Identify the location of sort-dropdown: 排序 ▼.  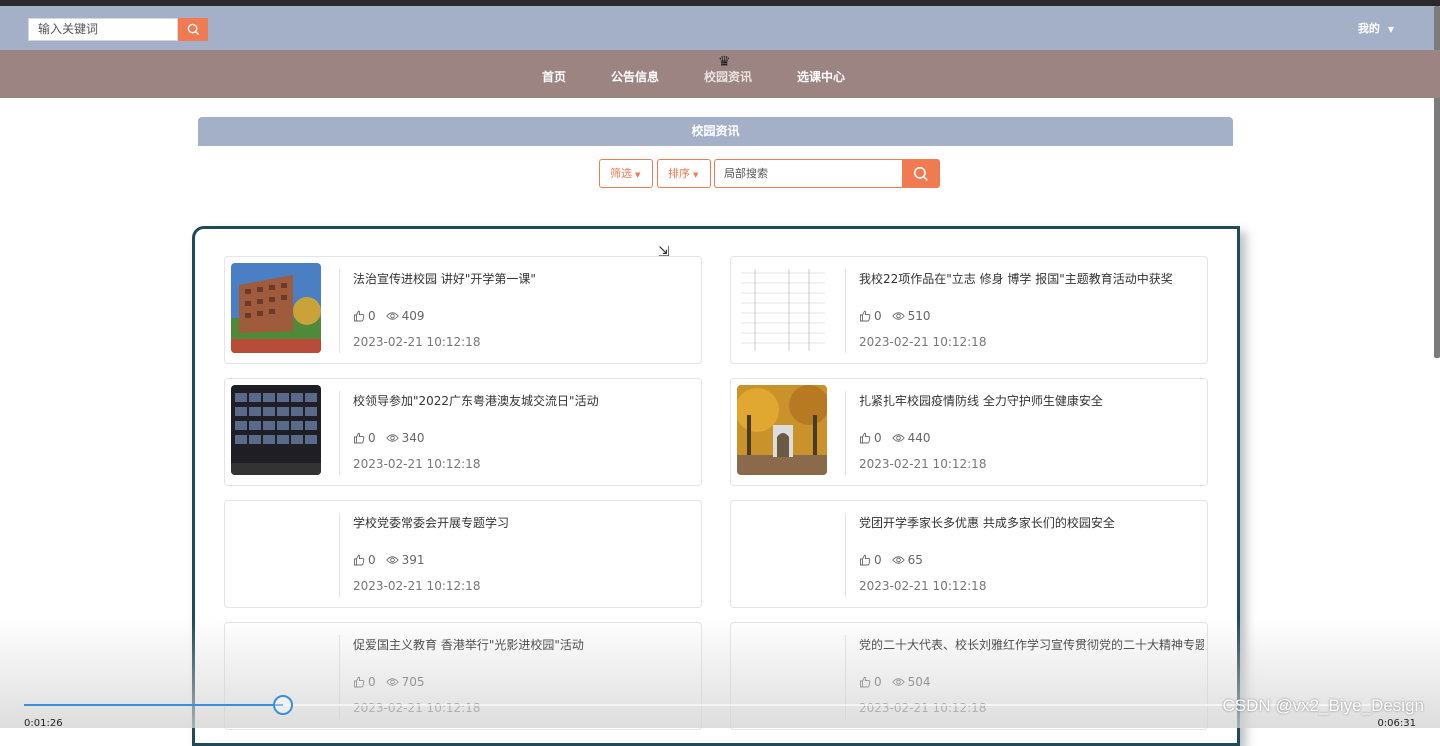
(684, 173).